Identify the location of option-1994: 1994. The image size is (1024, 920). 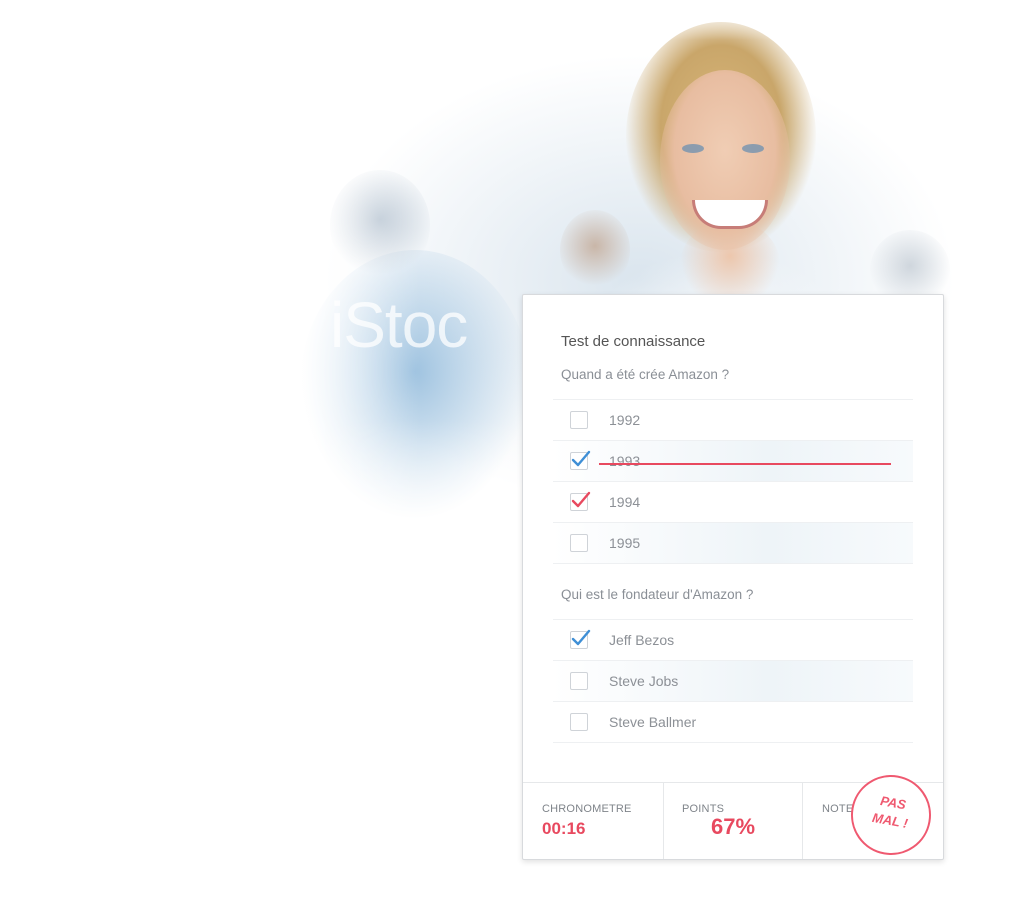
(733, 502).